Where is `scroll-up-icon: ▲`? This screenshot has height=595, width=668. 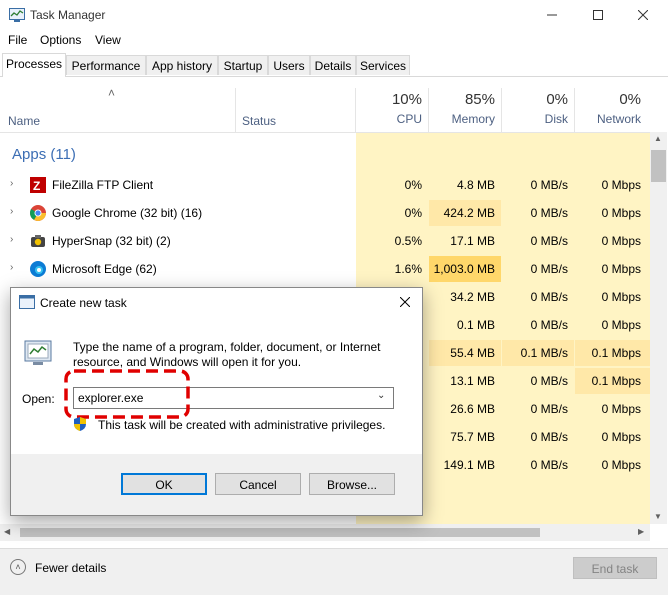 scroll-up-icon: ▲ is located at coordinates (658, 138).